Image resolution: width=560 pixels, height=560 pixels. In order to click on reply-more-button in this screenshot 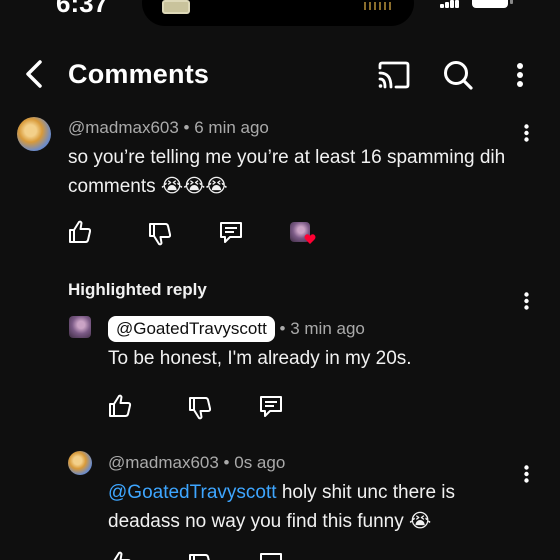, I will do `click(526, 474)`.